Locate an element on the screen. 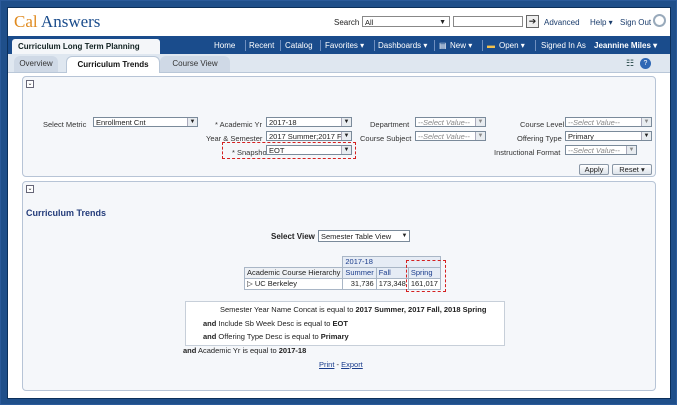 The height and width of the screenshot is (407, 679). help-circle-icon: ? is located at coordinates (645, 63).